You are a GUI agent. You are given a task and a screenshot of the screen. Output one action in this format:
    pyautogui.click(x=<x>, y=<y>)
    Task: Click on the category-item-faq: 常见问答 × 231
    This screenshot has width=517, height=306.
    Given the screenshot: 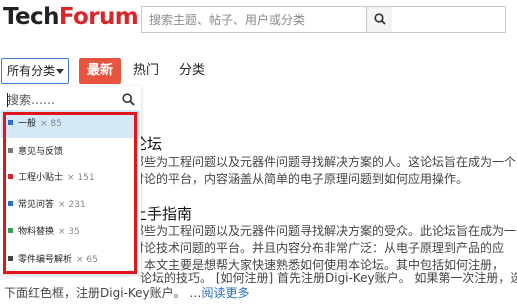 What is the action you would take?
    pyautogui.click(x=70, y=205)
    